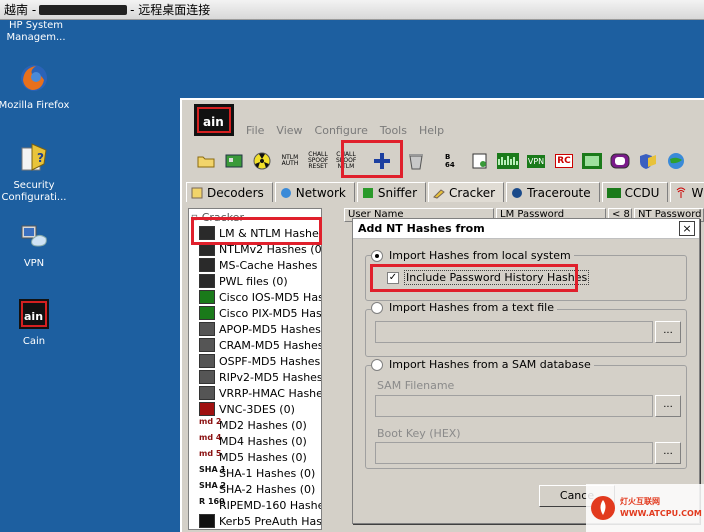  What do you see at coordinates (464, 307) in the screenshot?
I see `radio-text-file: Import Hashes from a text file` at bounding box center [464, 307].